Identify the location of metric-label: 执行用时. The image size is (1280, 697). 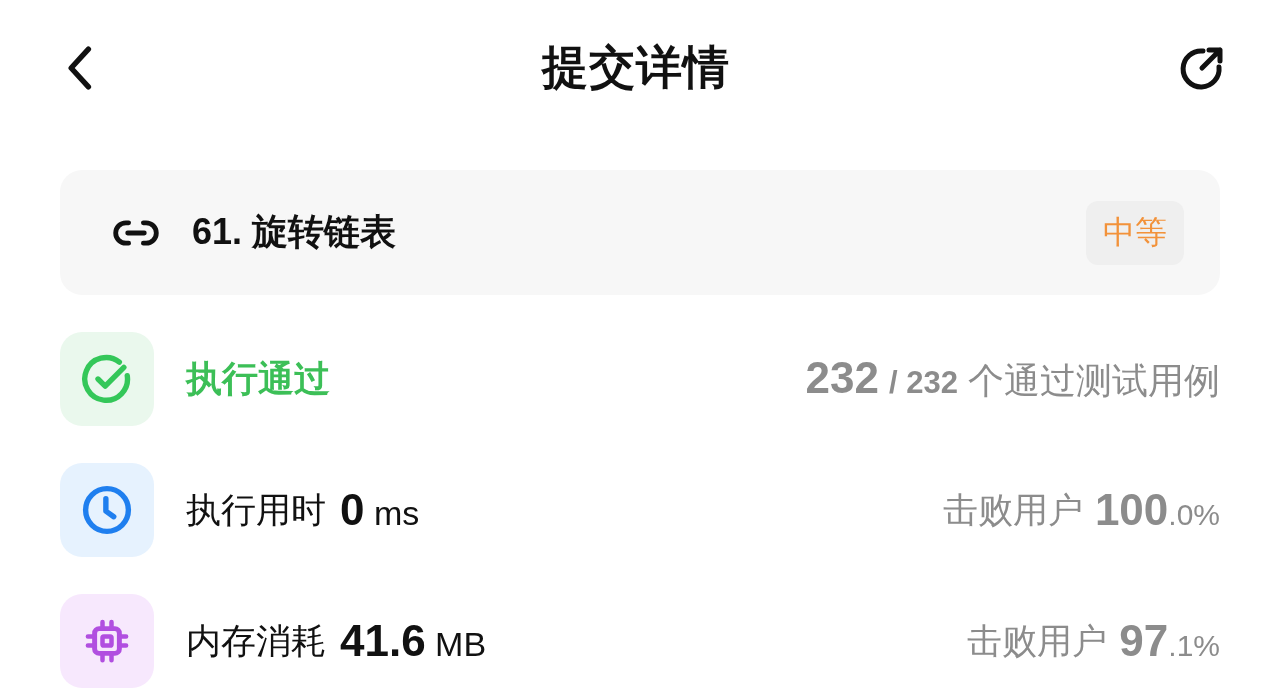
(256, 509).